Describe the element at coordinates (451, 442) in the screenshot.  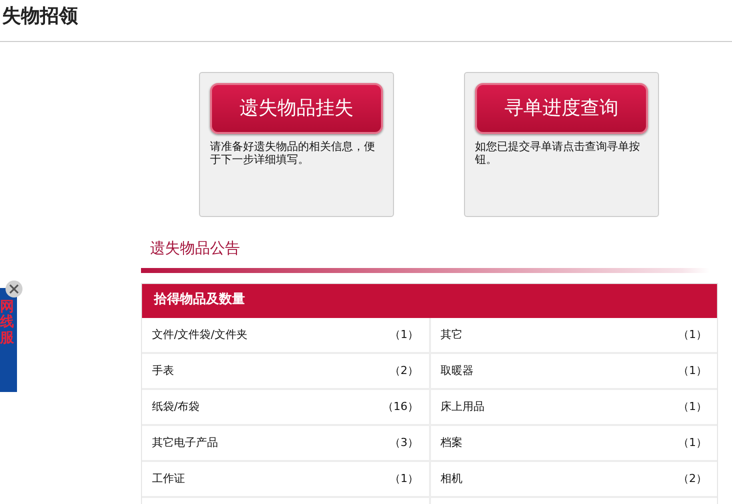
I see `item-name: 档案` at that location.